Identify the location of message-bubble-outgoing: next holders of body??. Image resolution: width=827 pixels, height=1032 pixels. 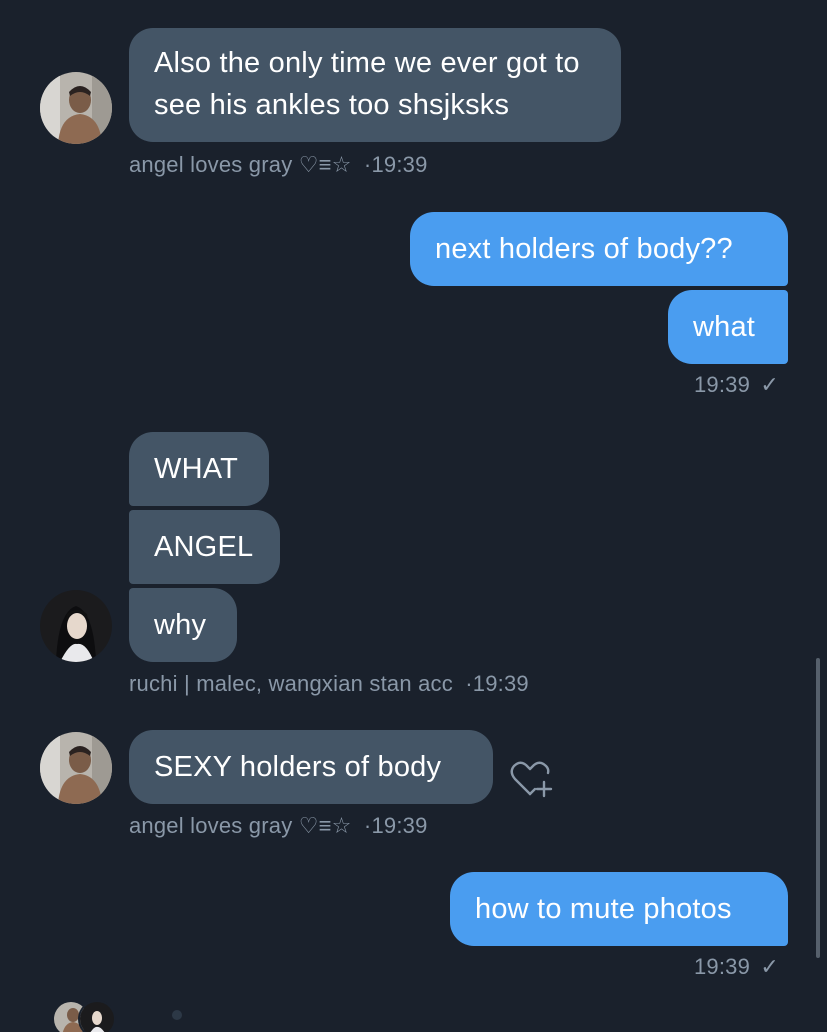
(599, 249).